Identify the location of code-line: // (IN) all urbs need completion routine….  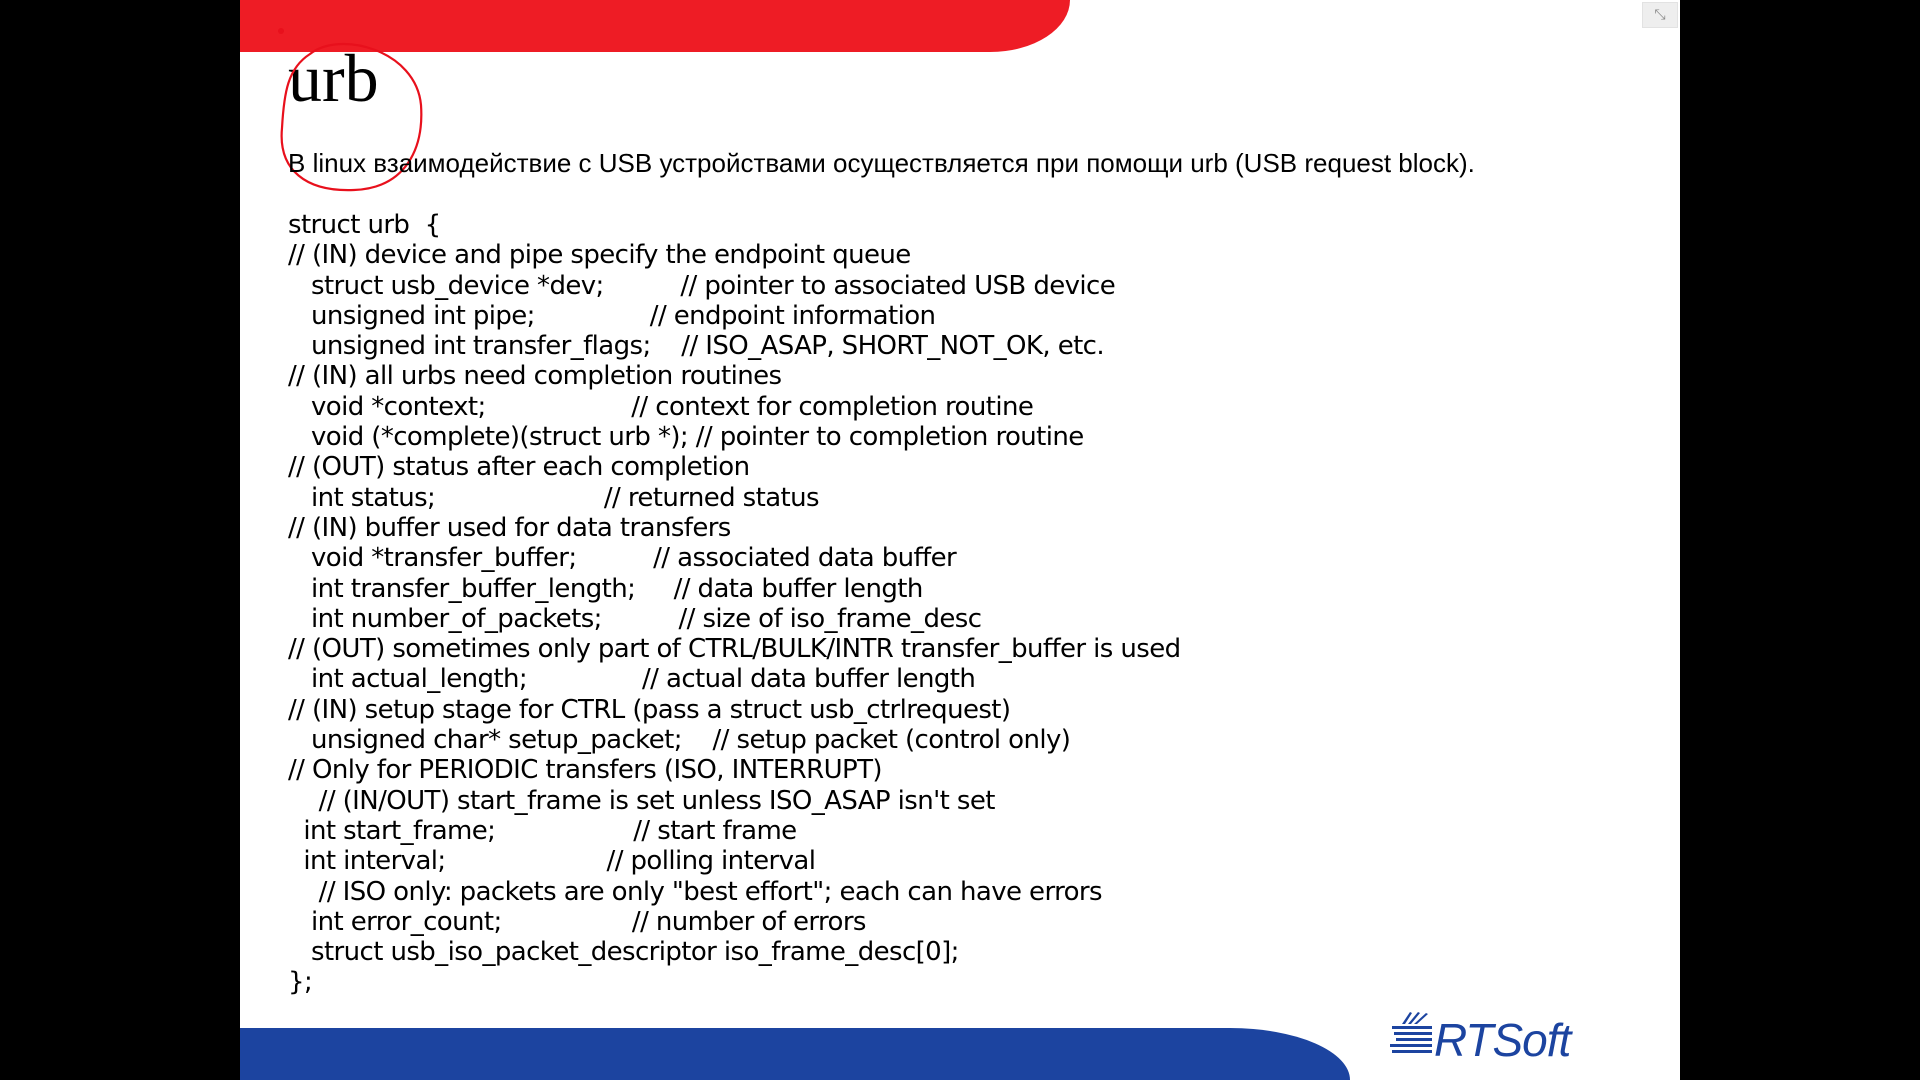
(535, 376).